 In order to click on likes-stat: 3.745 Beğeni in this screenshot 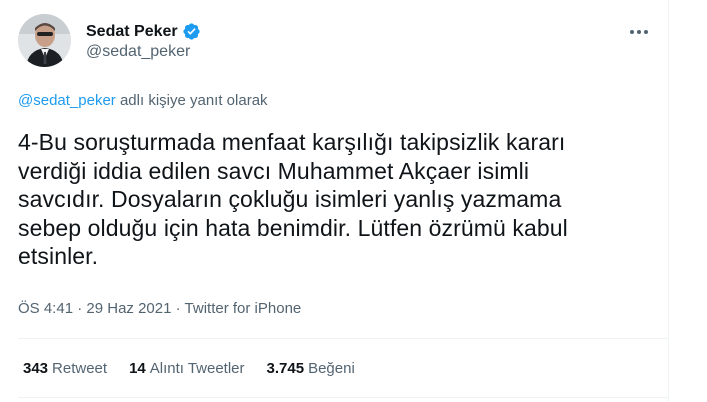, I will do `click(311, 368)`.